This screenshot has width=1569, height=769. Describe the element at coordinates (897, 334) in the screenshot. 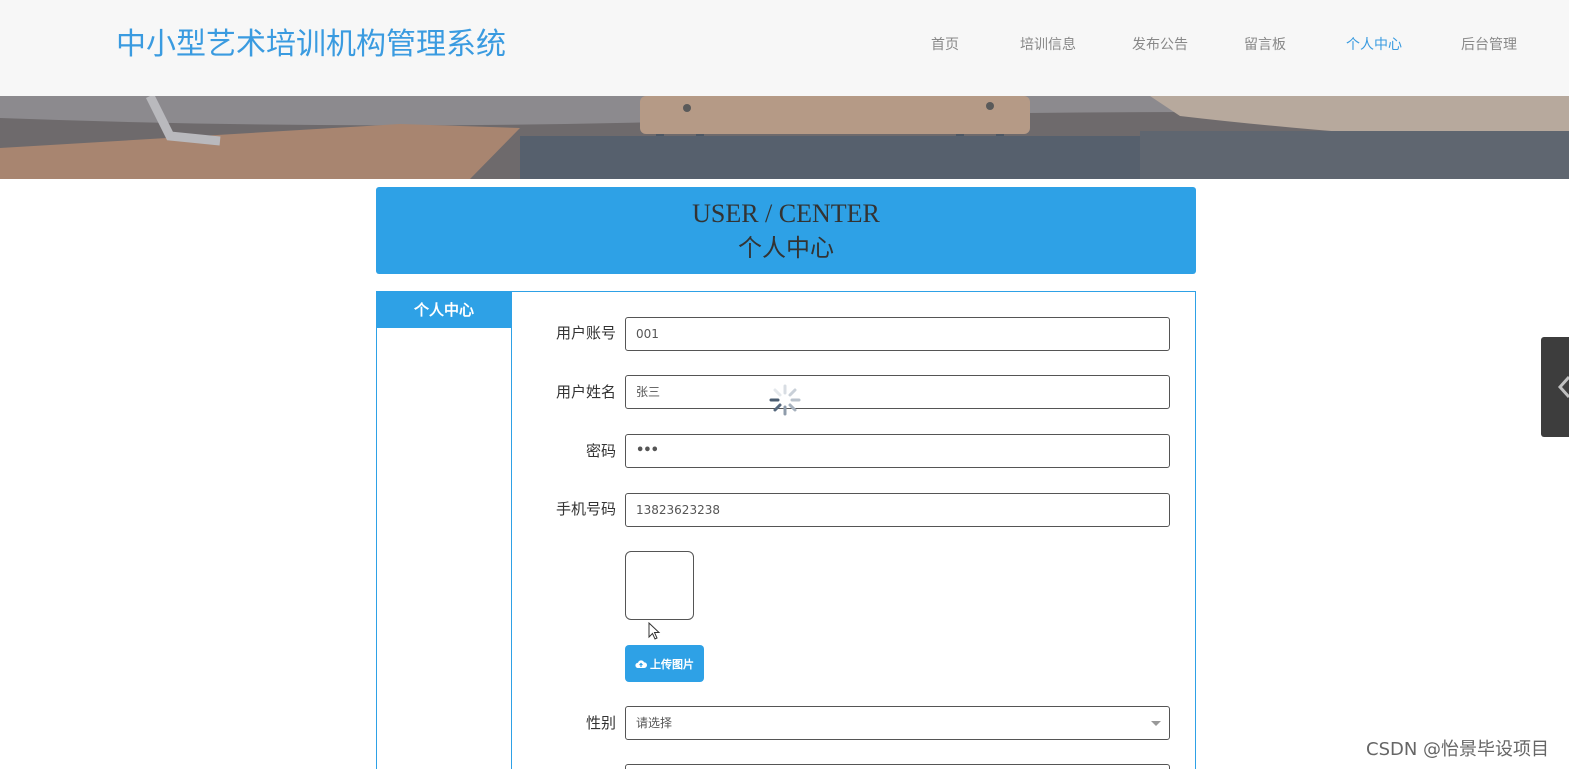

I see `account-input: 001` at that location.